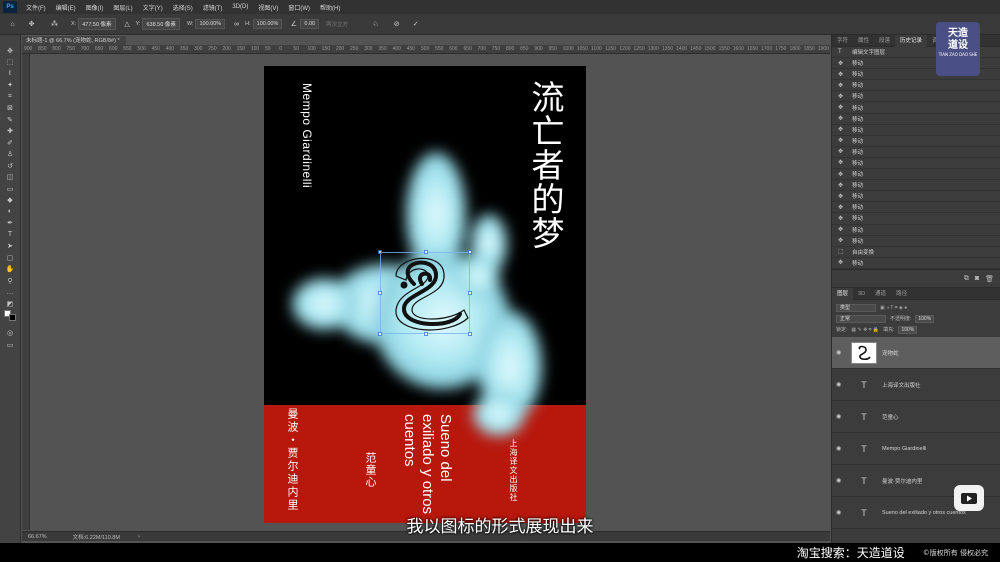 The image size is (1000, 562). I want to click on fill-input: 100%, so click(908, 329).